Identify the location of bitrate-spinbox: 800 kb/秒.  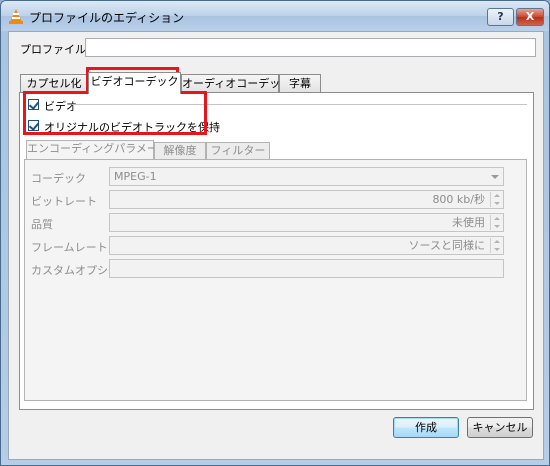
(306, 199).